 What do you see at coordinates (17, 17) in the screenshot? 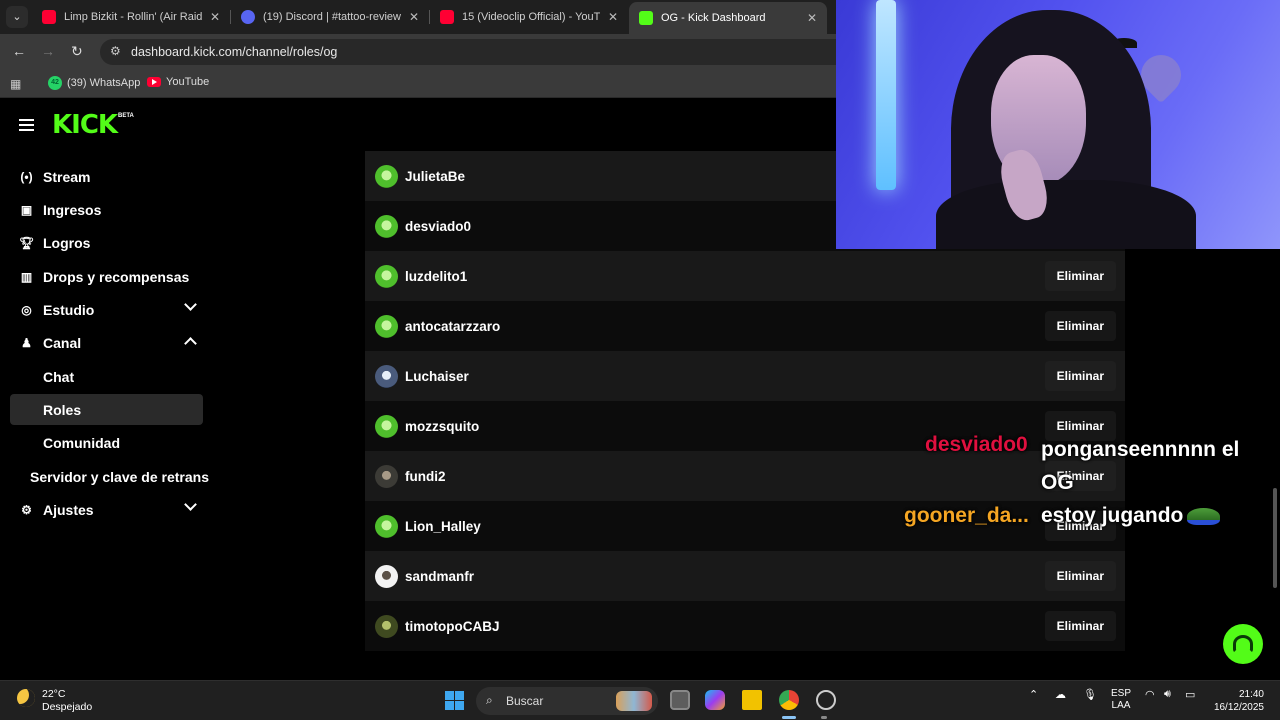
I see `tab-search-button: ⌄` at bounding box center [17, 17].